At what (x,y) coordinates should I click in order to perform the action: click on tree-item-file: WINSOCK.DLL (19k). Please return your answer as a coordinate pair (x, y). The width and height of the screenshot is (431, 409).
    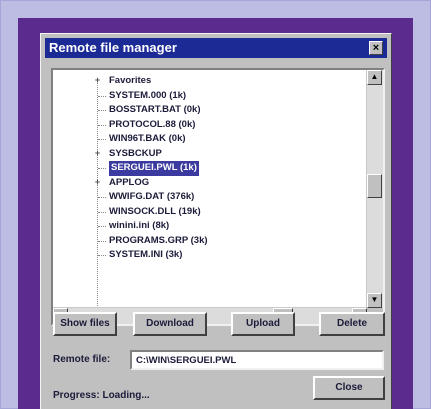
    Looking at the image, I should click on (209, 212).